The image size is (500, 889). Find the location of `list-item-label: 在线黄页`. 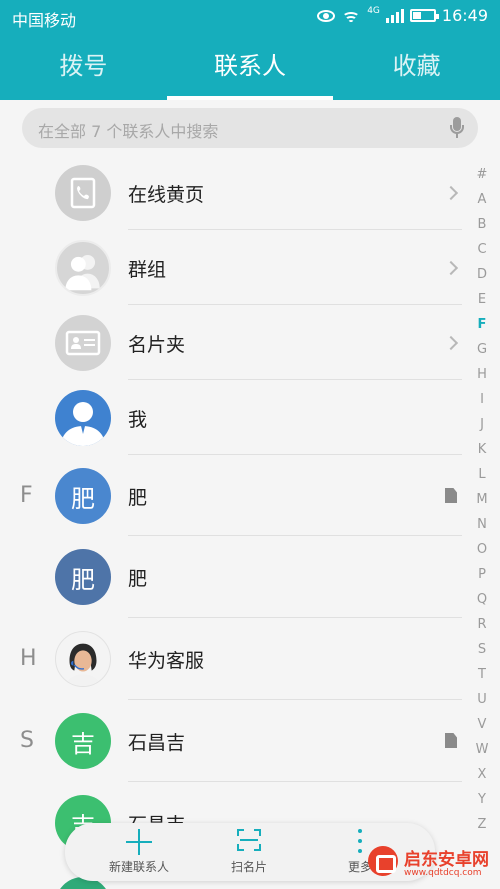

list-item-label: 在线黄页 is located at coordinates (166, 195).